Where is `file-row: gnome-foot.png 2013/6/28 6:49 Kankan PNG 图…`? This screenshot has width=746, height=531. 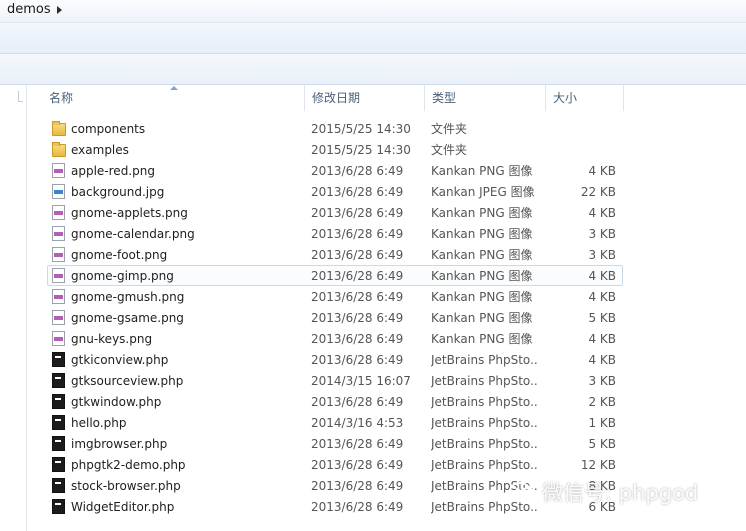 file-row: gnome-foot.png 2013/6/28 6:49 Kankan PNG 图… is located at coordinates (335, 254).